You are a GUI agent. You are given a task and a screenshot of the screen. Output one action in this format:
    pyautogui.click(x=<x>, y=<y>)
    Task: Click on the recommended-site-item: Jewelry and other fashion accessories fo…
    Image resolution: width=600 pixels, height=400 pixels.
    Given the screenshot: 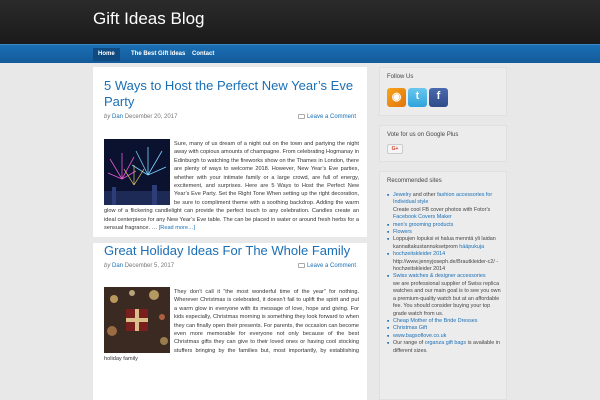 What is the action you would take?
    pyautogui.click(x=446, y=199)
    